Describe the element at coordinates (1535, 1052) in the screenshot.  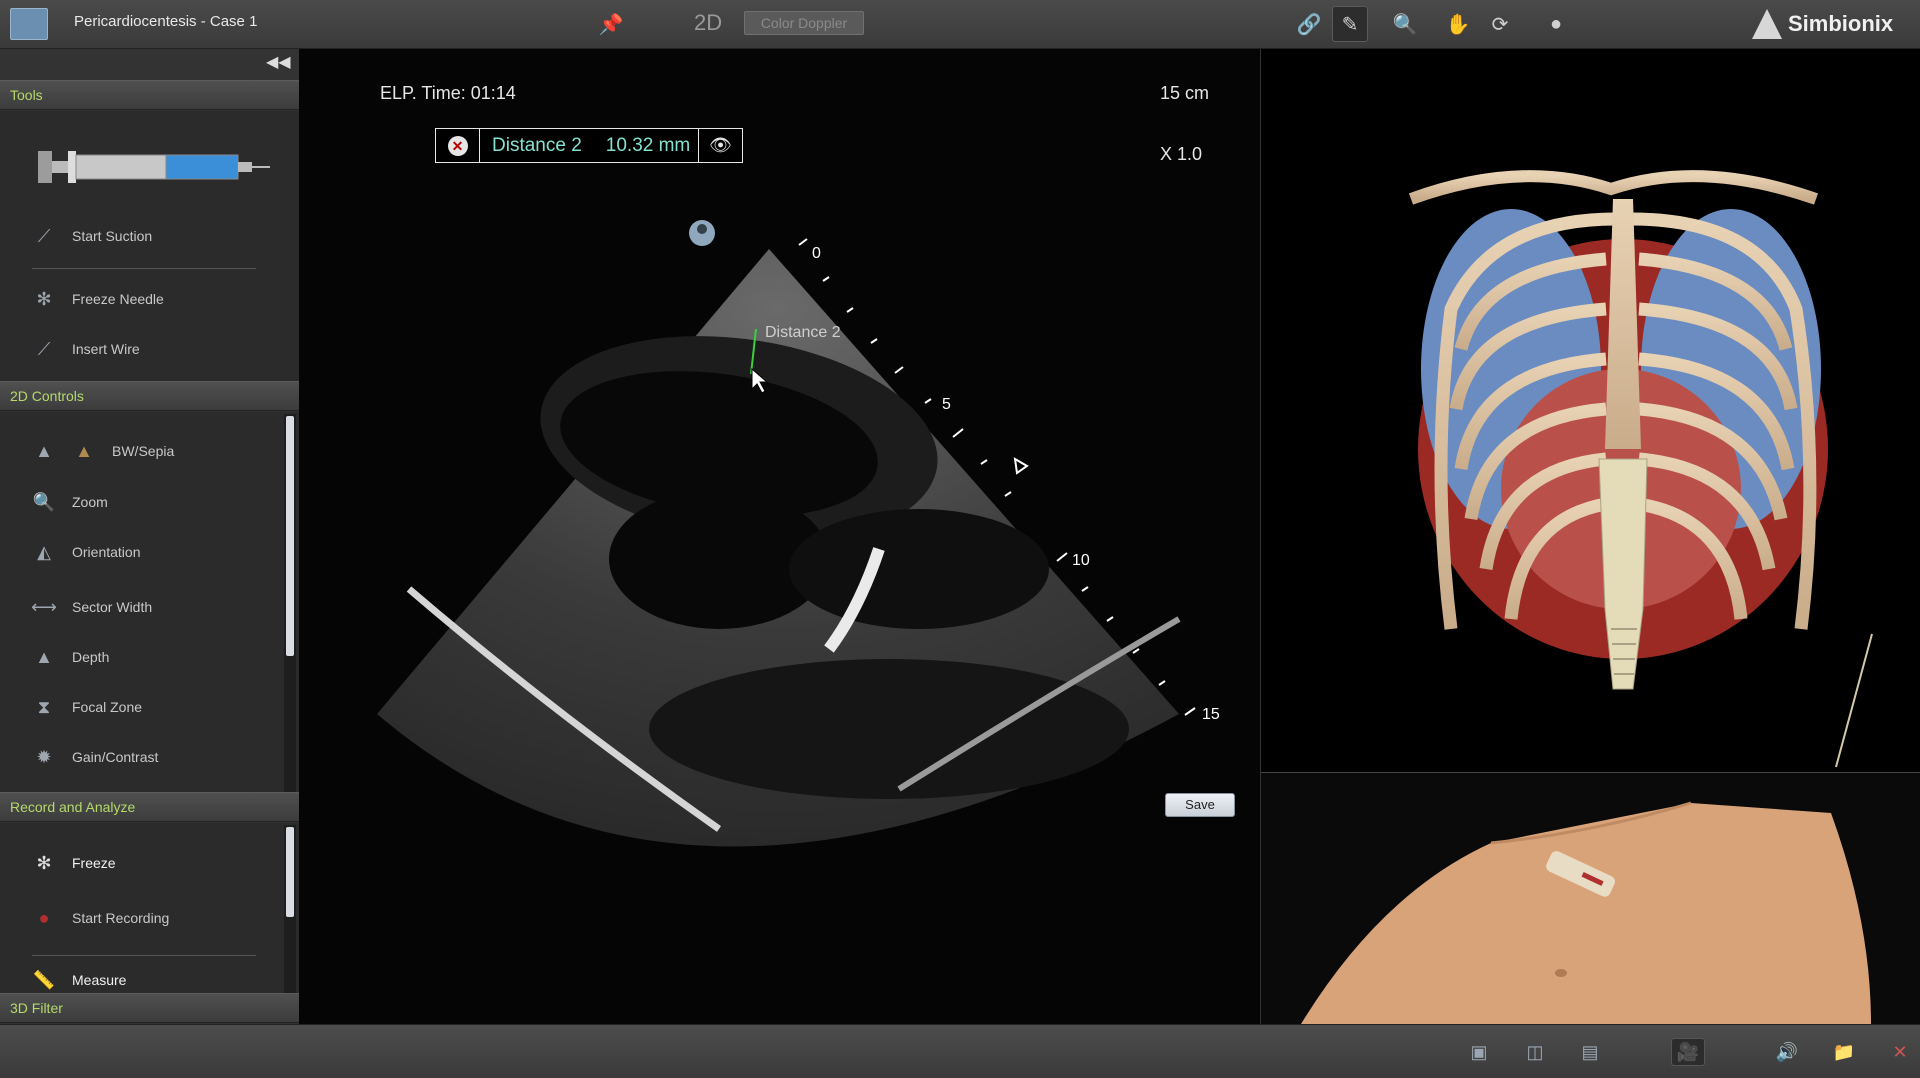
I see `layout-split-icon: ◫` at that location.